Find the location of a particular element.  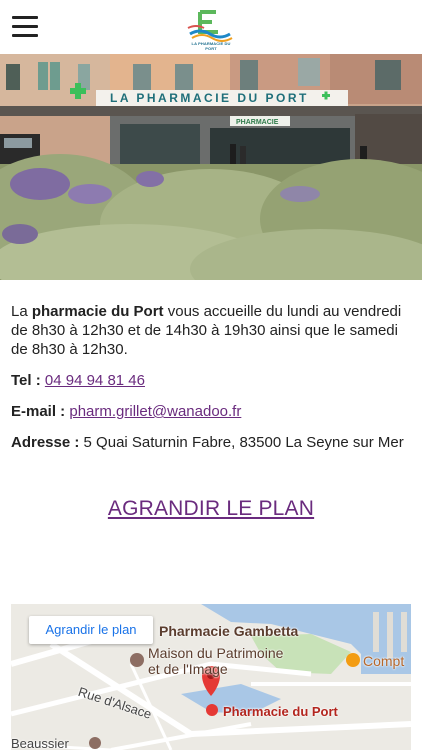

phone-label: Tel : is located at coordinates (28, 380).